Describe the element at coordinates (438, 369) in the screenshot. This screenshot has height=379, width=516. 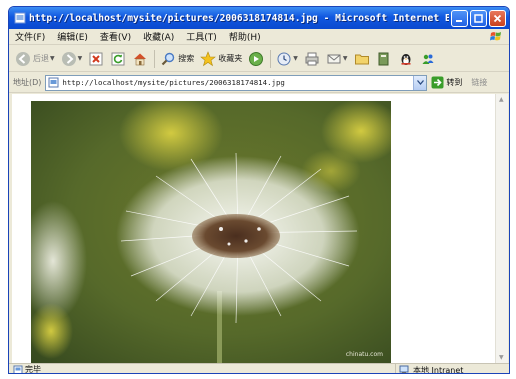
I see `zone-text: 本地 Intranet` at that location.